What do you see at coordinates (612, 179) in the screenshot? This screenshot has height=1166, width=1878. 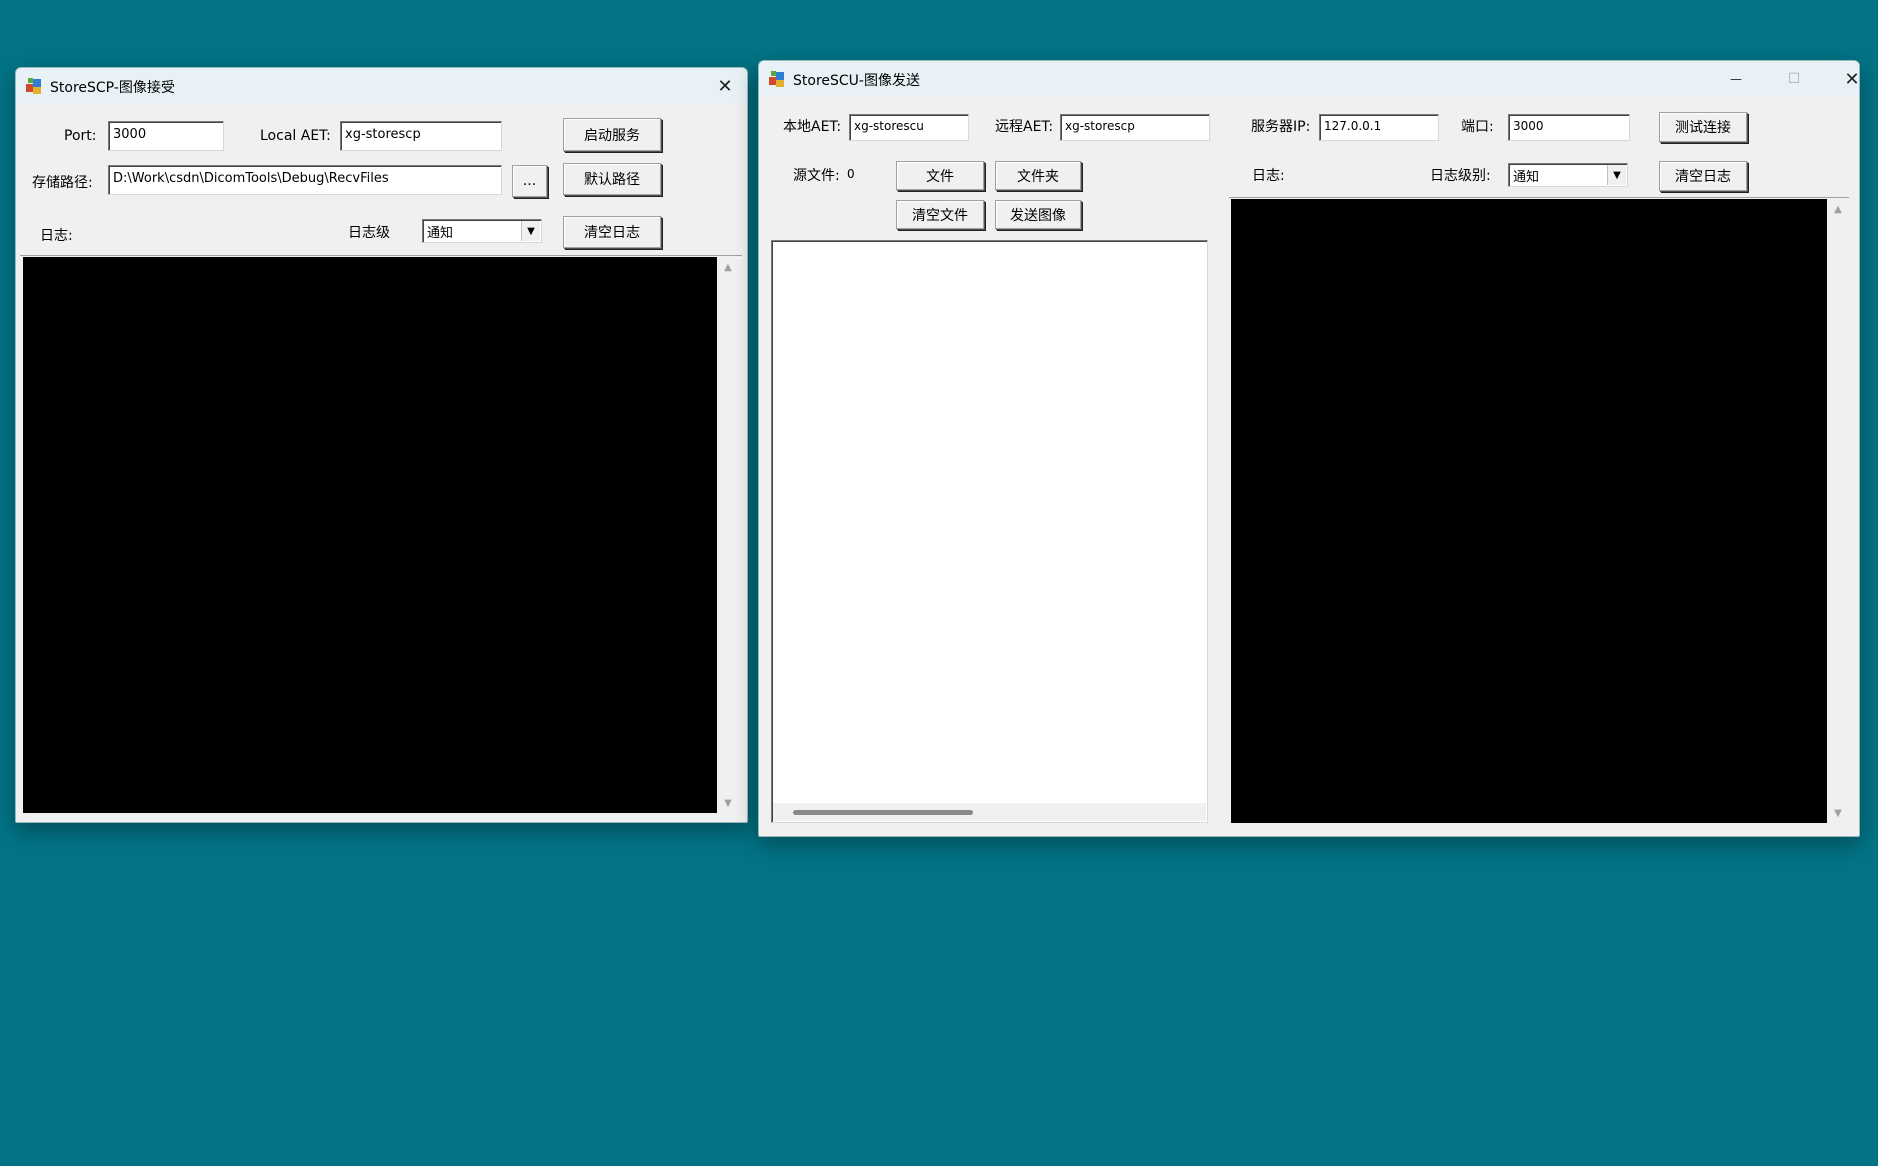 I see `default-path-button: 默认路径` at bounding box center [612, 179].